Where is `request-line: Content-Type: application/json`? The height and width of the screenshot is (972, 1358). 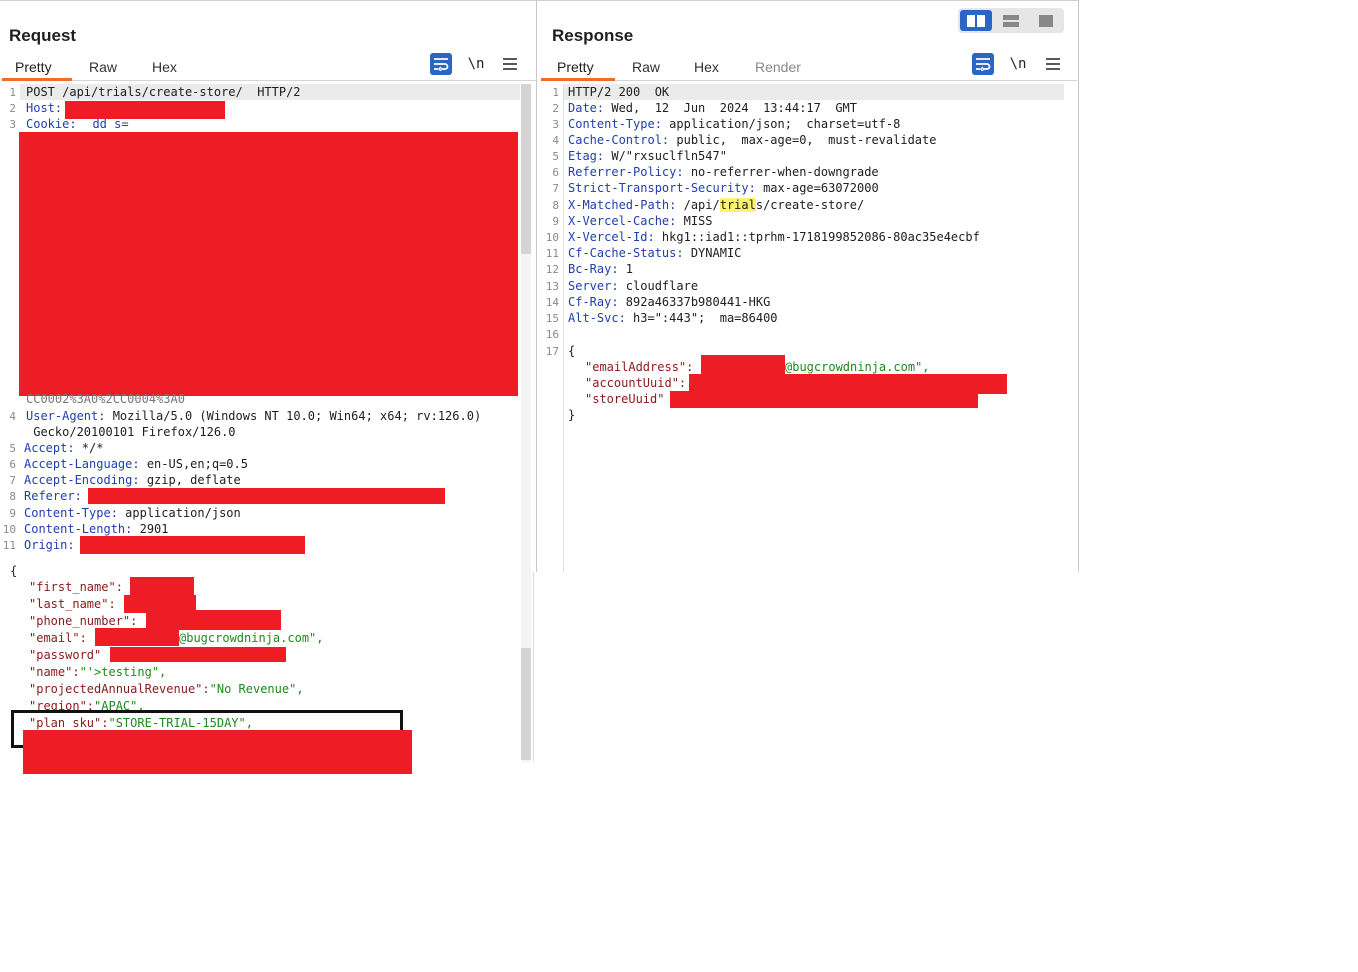 request-line: Content-Type: application/json is located at coordinates (132, 513).